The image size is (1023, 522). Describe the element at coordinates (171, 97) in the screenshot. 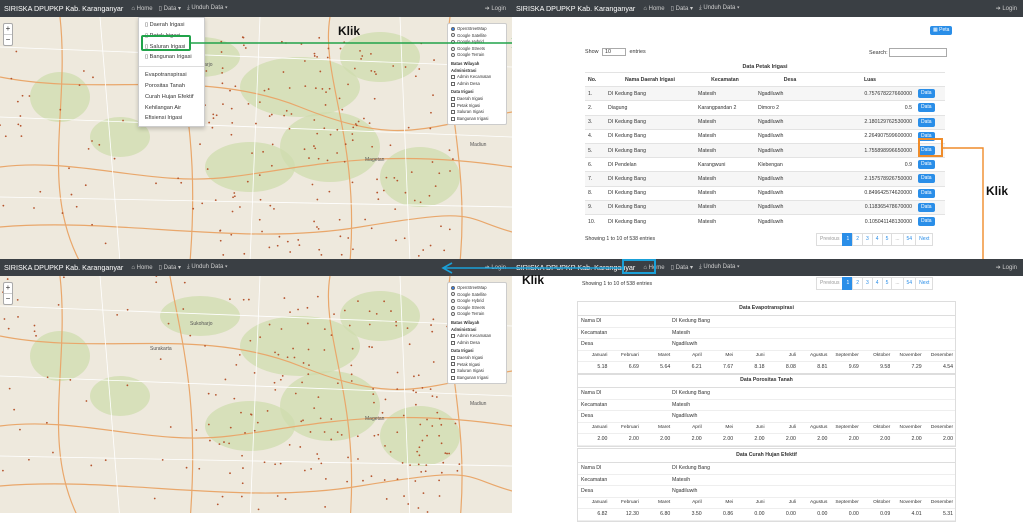

I see `dropdown-item: Curah Hujan Efektif` at that location.